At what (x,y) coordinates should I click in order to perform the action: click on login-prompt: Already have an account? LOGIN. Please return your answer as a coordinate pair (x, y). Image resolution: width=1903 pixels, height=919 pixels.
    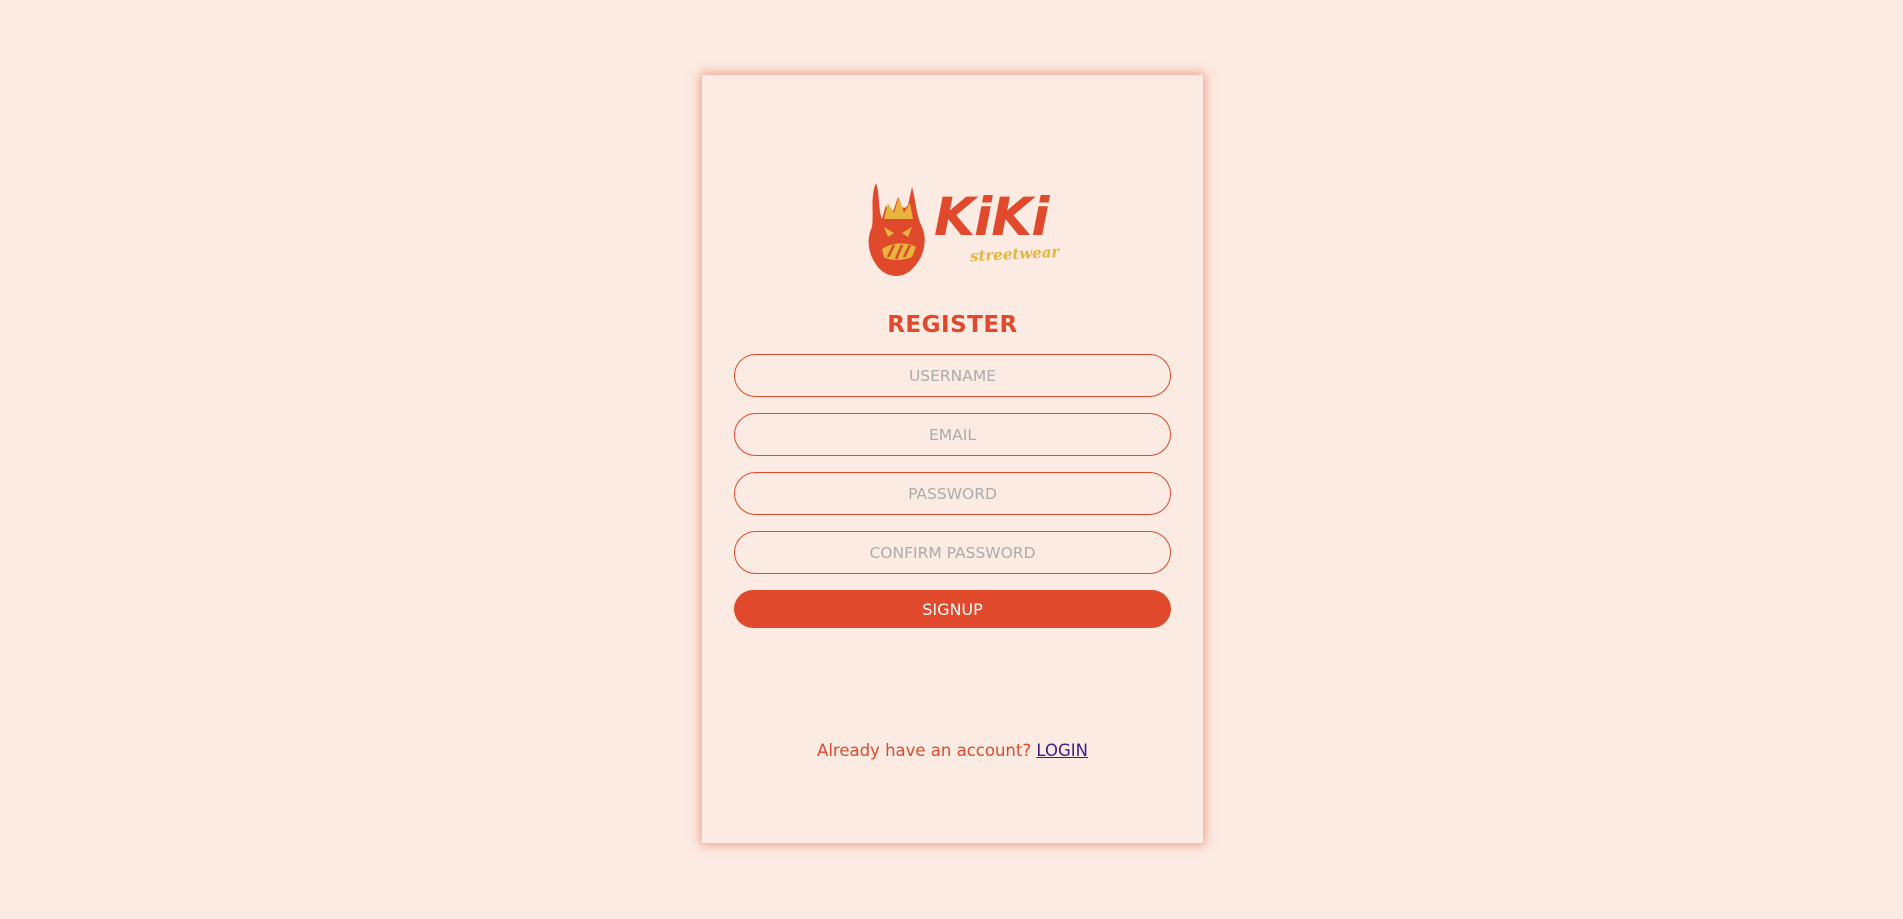
    Looking at the image, I should click on (952, 750).